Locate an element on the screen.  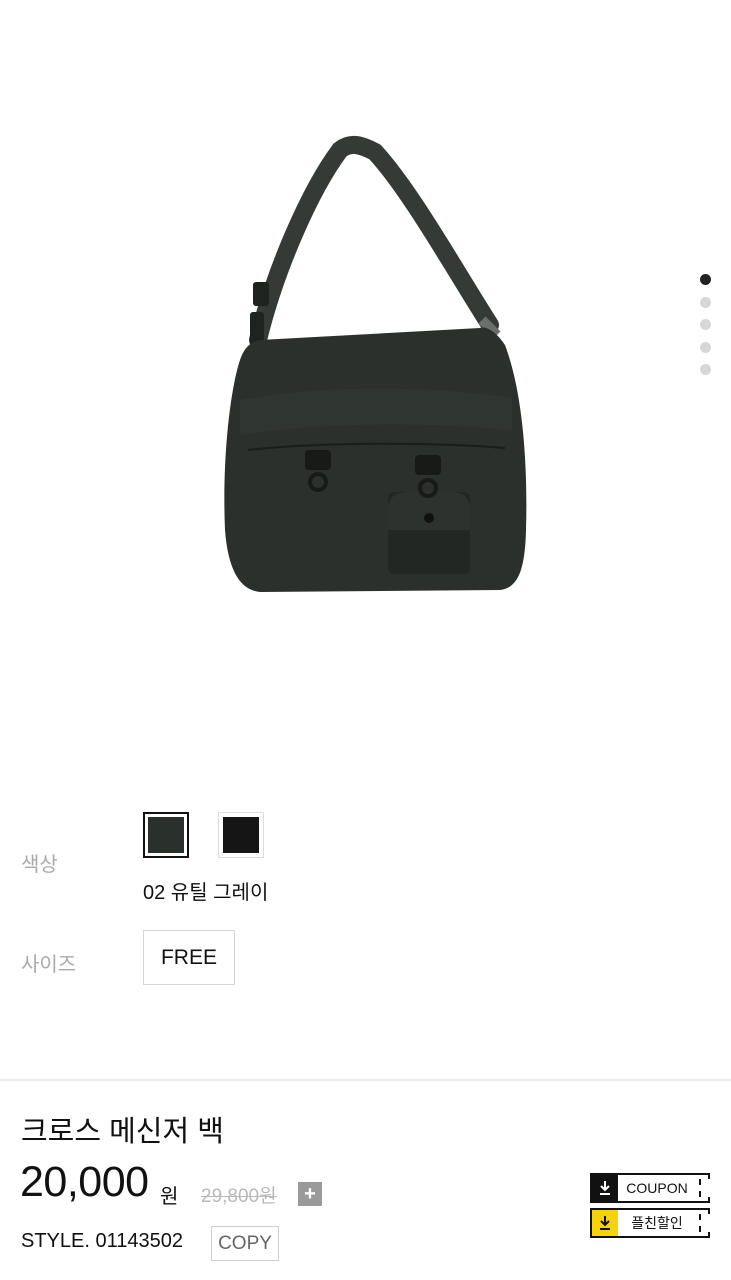
product-title: 크로스 메신저 백 is located at coordinates (122, 1132).